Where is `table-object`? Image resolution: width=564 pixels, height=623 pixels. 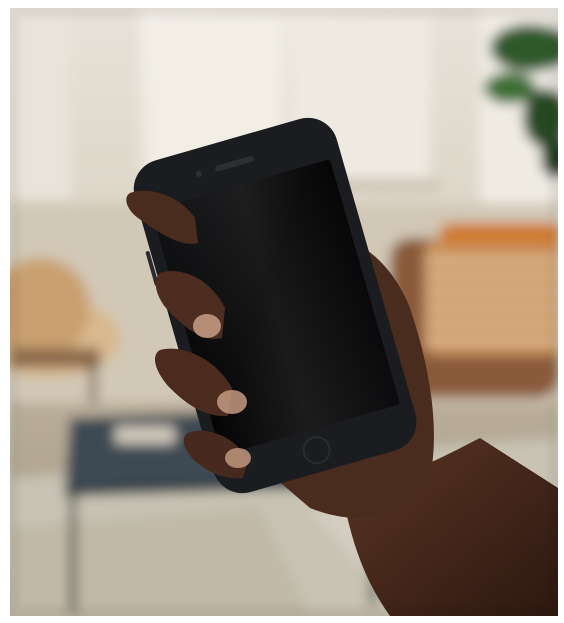 table-object is located at coordinates (145, 435).